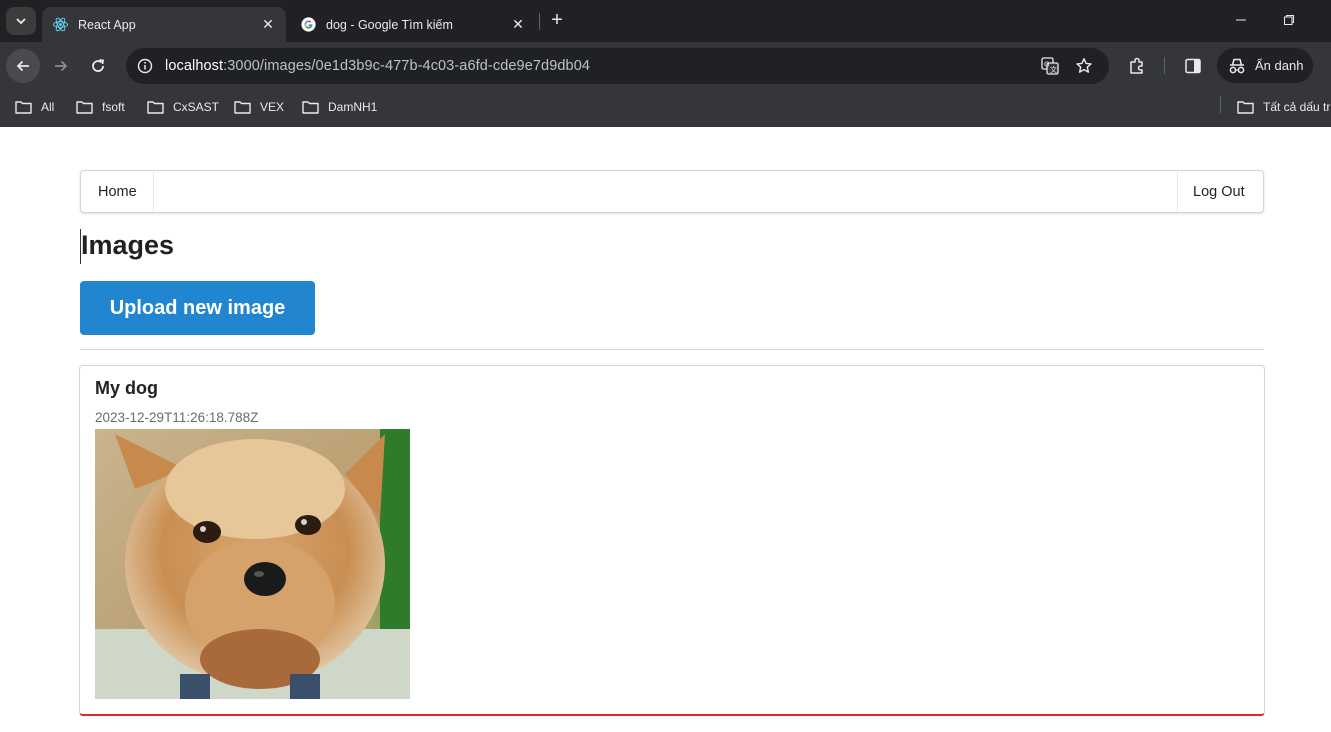  I want to click on bookmark-all-bookmarks: Tất cả dấu tra, so click(1284, 107).